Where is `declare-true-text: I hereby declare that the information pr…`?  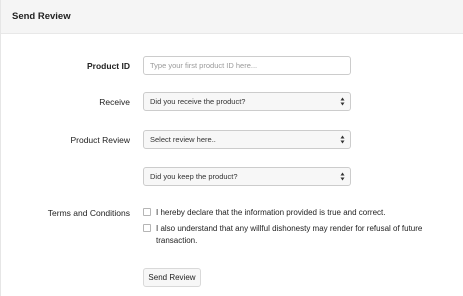
declare-true-text: I hereby declare that the information pr… is located at coordinates (271, 212).